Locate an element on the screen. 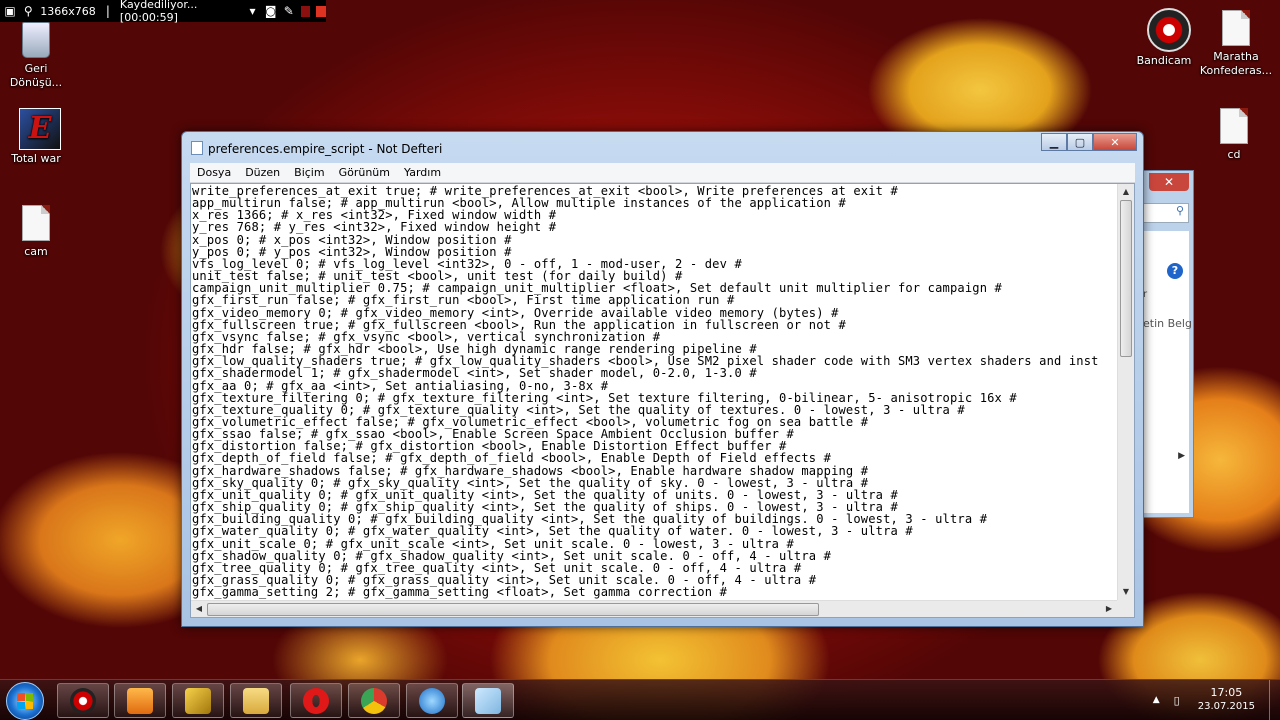 Image resolution: width=1280 pixels, height=720 pixels. taskbar-bandicam is located at coordinates (83, 700).